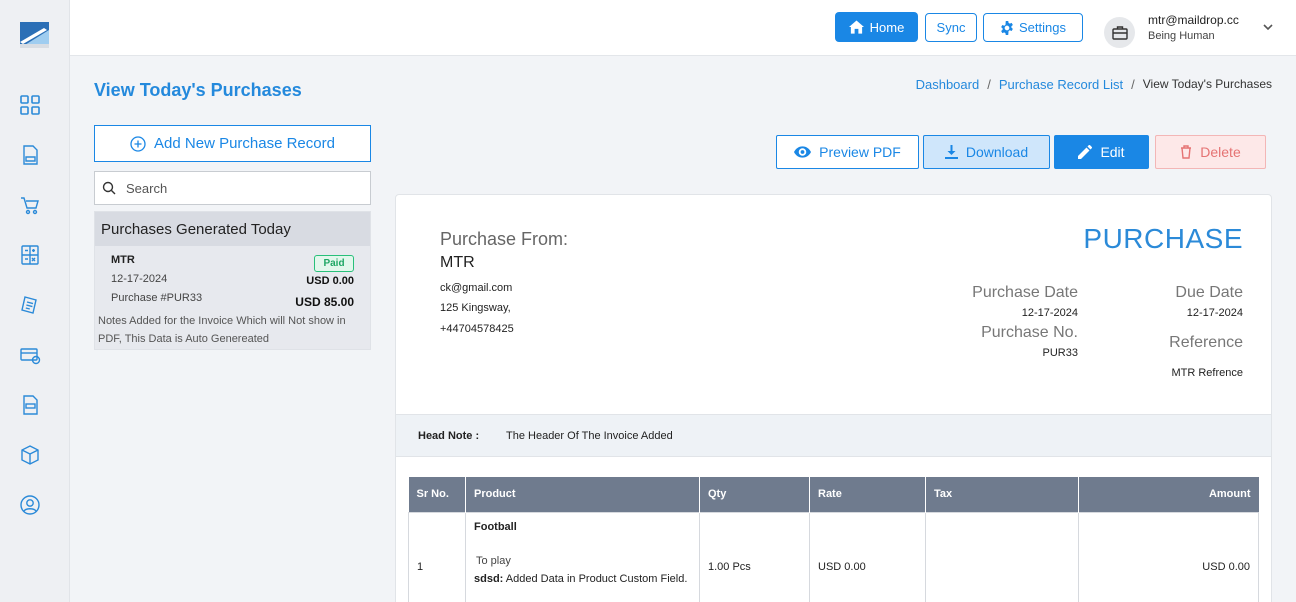  Describe the element at coordinates (138, 143) in the screenshot. I see `plus-circle-icon` at that location.